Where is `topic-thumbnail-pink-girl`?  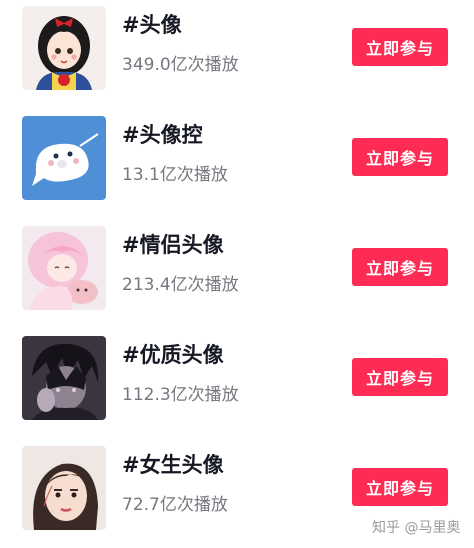 topic-thumbnail-pink-girl is located at coordinates (64, 268).